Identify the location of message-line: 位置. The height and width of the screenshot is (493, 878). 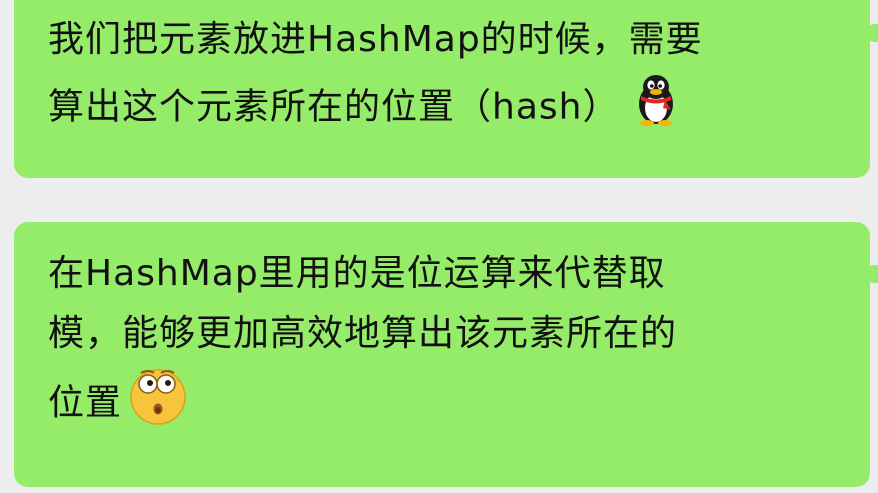
(439, 404).